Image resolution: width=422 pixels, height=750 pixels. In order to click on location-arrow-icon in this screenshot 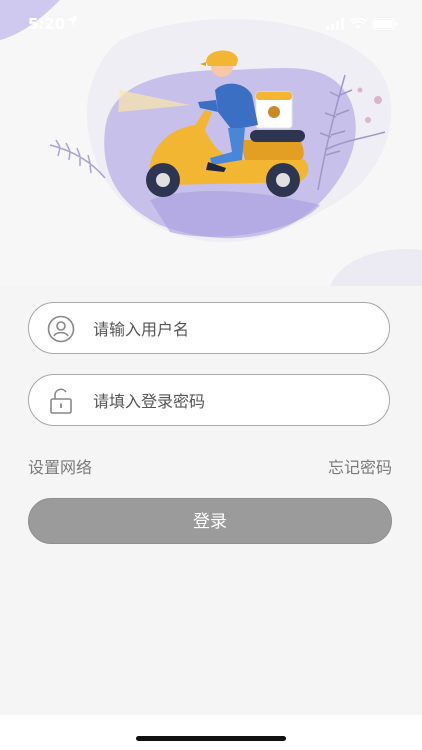, I will do `click(72, 23)`.